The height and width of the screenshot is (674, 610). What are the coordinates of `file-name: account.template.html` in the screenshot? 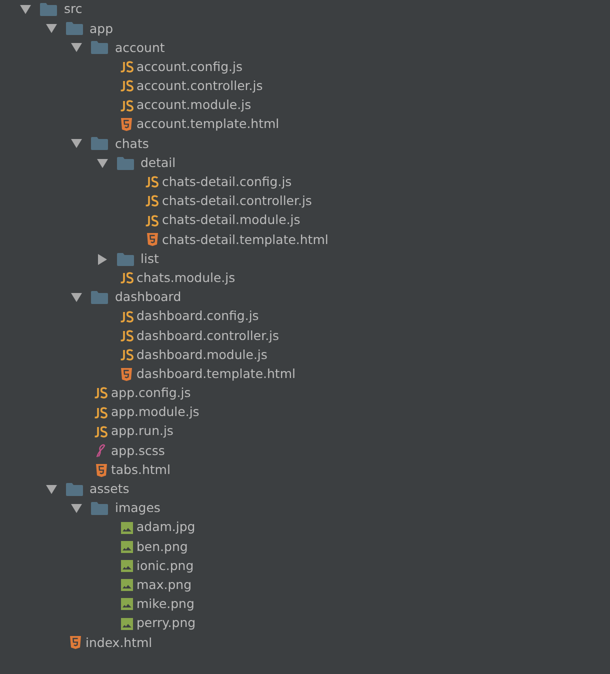 It's located at (208, 124).